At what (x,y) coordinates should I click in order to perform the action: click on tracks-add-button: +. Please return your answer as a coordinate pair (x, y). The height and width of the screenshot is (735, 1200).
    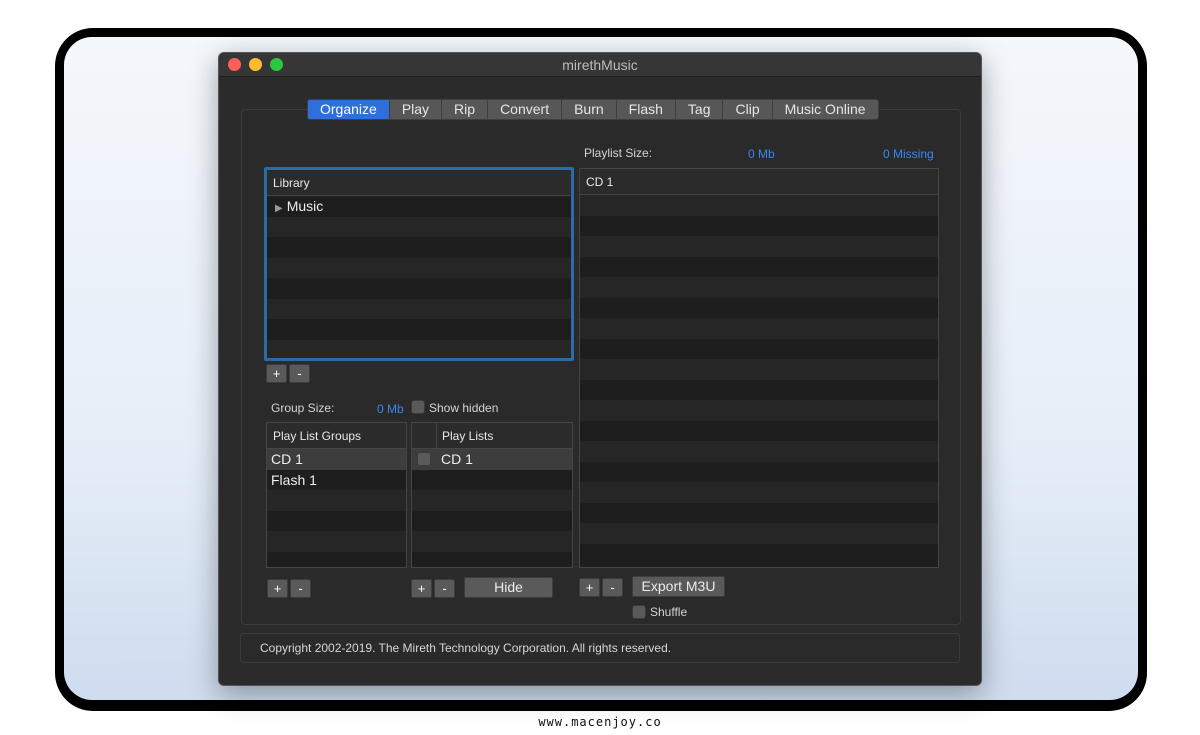
    Looking at the image, I should click on (589, 587).